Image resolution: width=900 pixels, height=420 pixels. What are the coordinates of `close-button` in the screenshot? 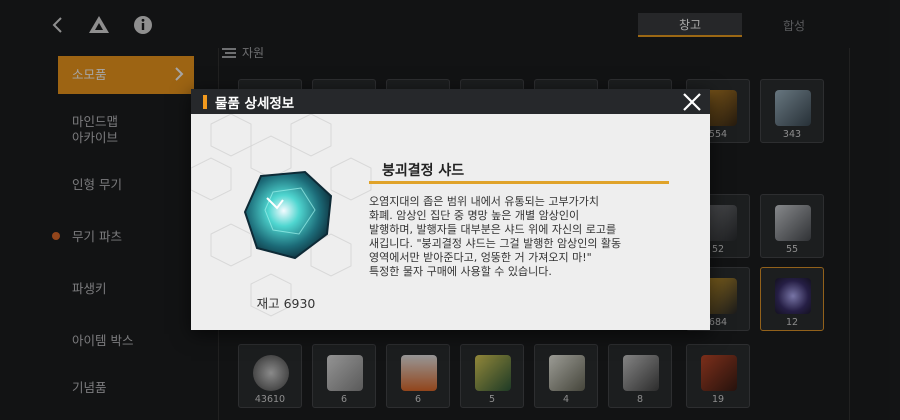 It's located at (692, 102).